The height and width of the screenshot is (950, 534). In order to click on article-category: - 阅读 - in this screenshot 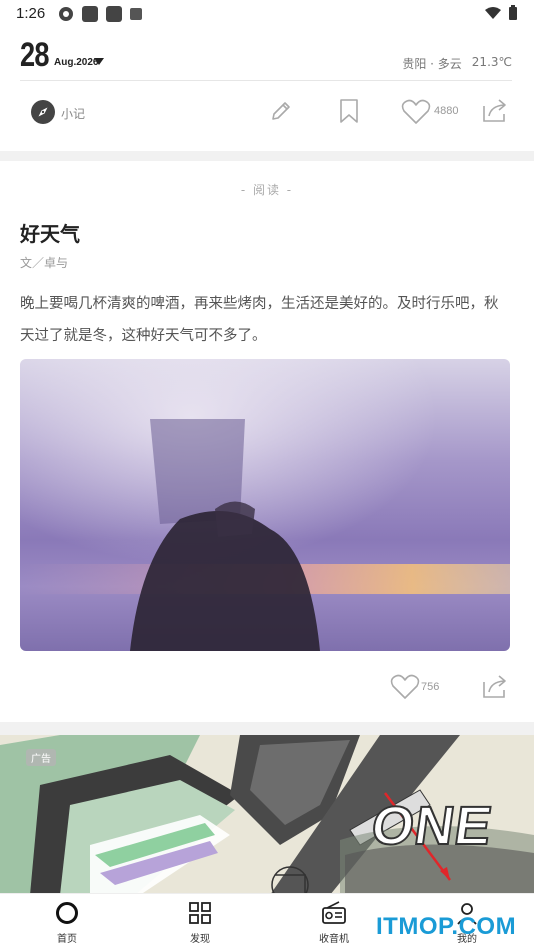, I will do `click(267, 190)`.